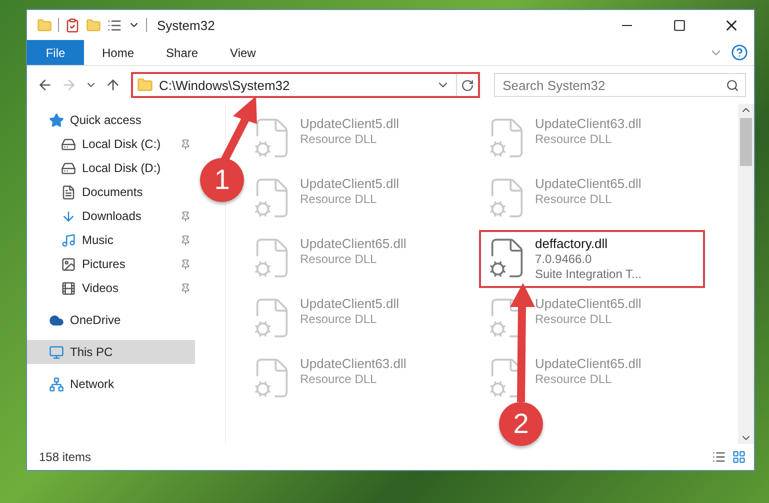 Image resolution: width=769 pixels, height=503 pixels. What do you see at coordinates (111, 352) in the screenshot?
I see `nav-item: This PC` at bounding box center [111, 352].